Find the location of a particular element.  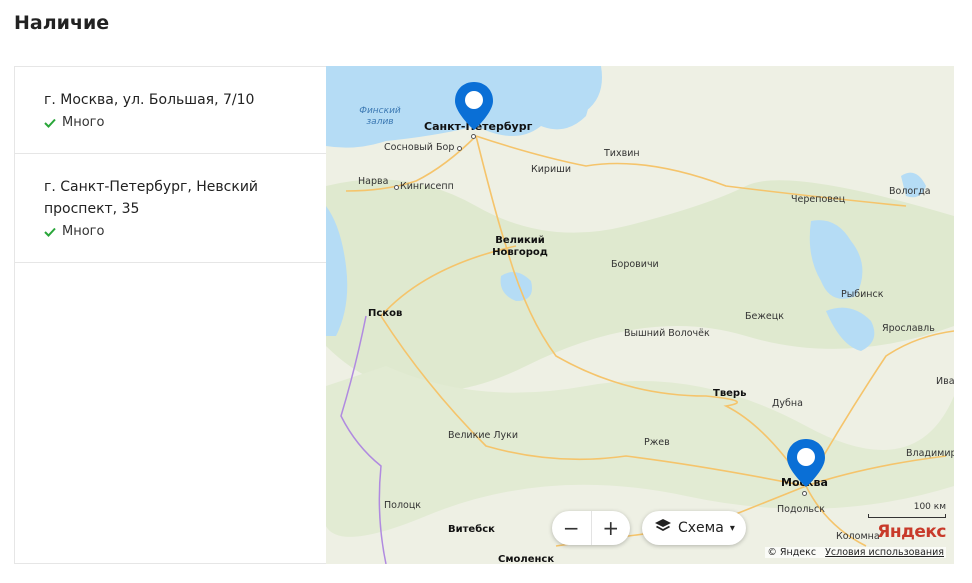

city-dot-kingisepp is located at coordinates (396, 187).